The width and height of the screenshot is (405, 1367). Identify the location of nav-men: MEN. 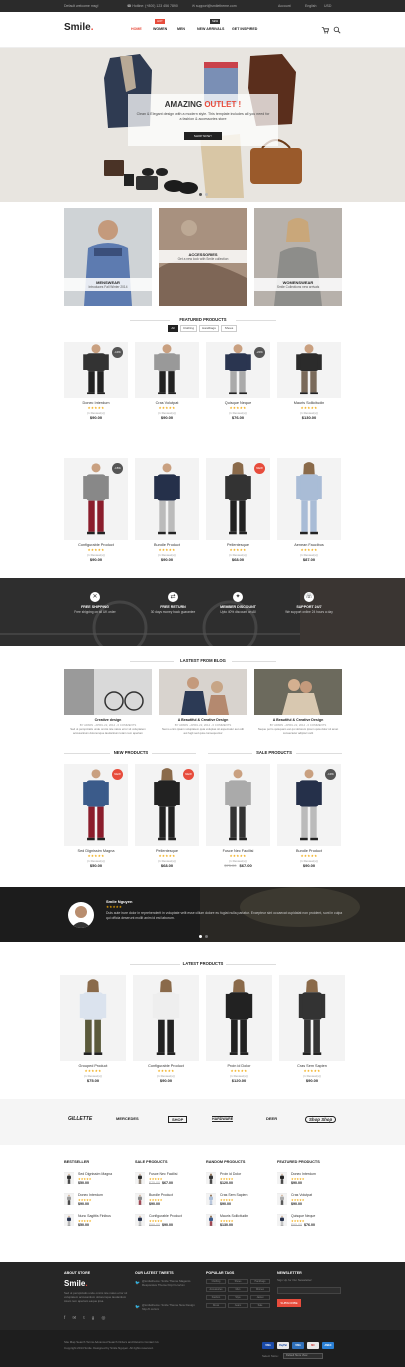
(181, 29).